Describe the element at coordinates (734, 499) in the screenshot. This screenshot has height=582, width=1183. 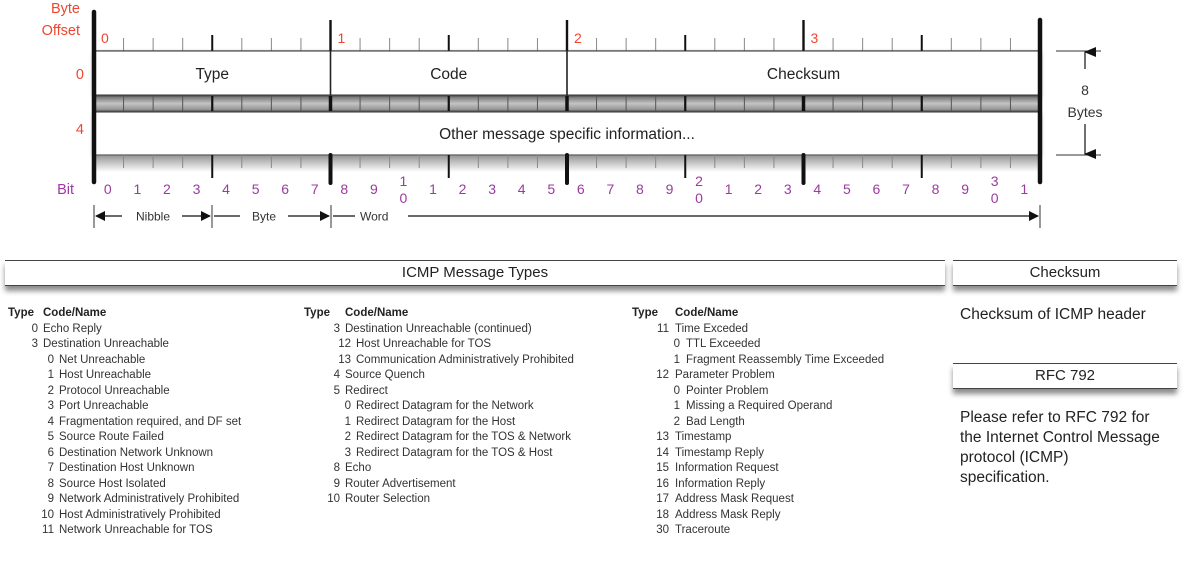
I see `entry-name: Address Mask Request` at that location.